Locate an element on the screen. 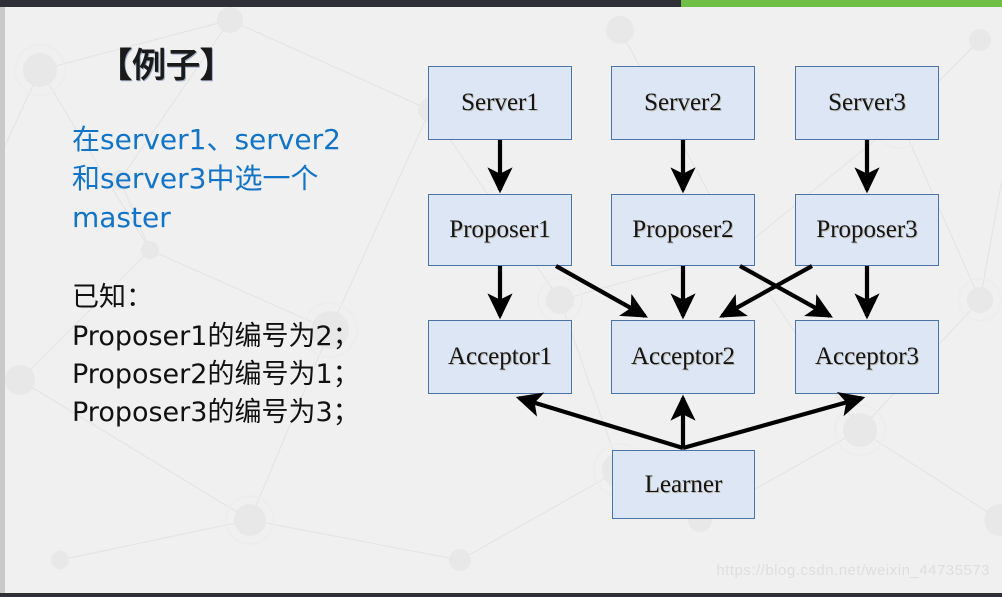 This screenshot has width=1002, height=597. node-acceptor1: Acceptor1 is located at coordinates (500, 357).